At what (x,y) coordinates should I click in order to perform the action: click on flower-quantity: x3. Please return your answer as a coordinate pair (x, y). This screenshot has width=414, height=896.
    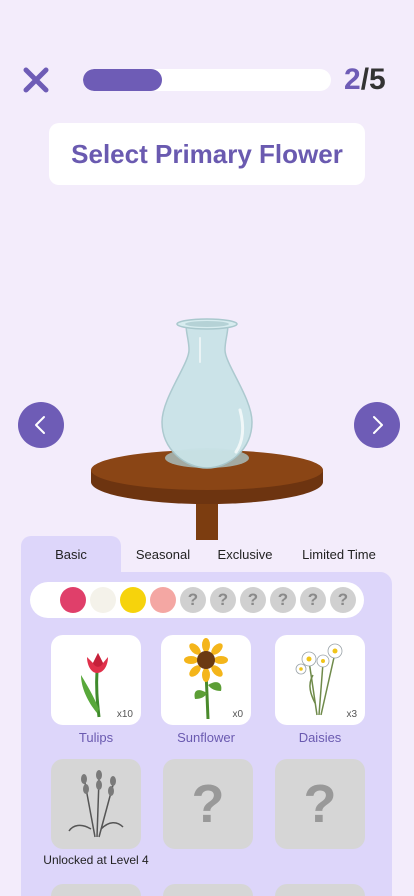
    Looking at the image, I should click on (351, 714).